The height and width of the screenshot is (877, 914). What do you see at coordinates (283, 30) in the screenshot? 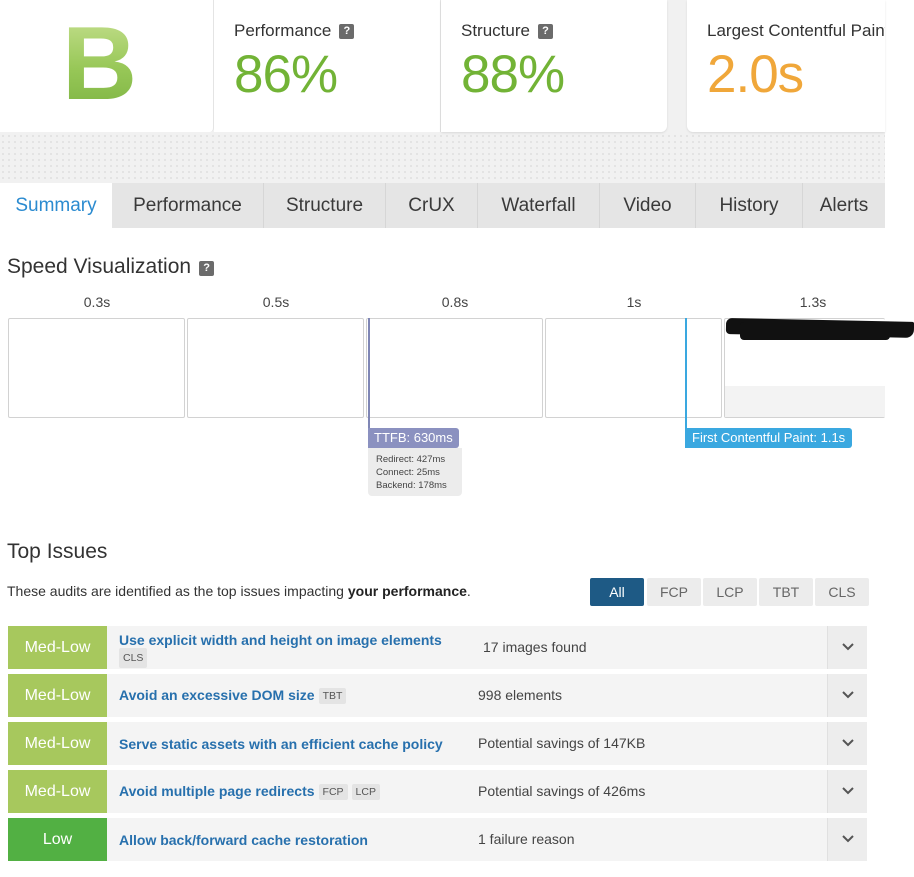
I see `performance-label: Performance` at bounding box center [283, 30].